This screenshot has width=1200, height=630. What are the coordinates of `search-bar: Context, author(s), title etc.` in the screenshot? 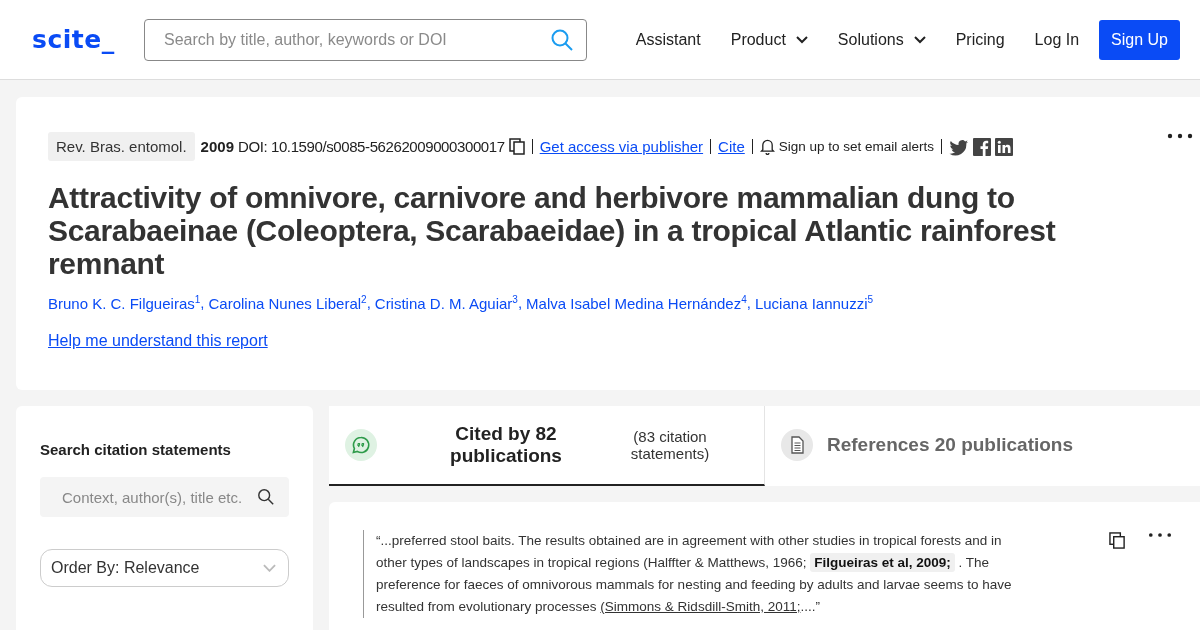 It's located at (164, 497).